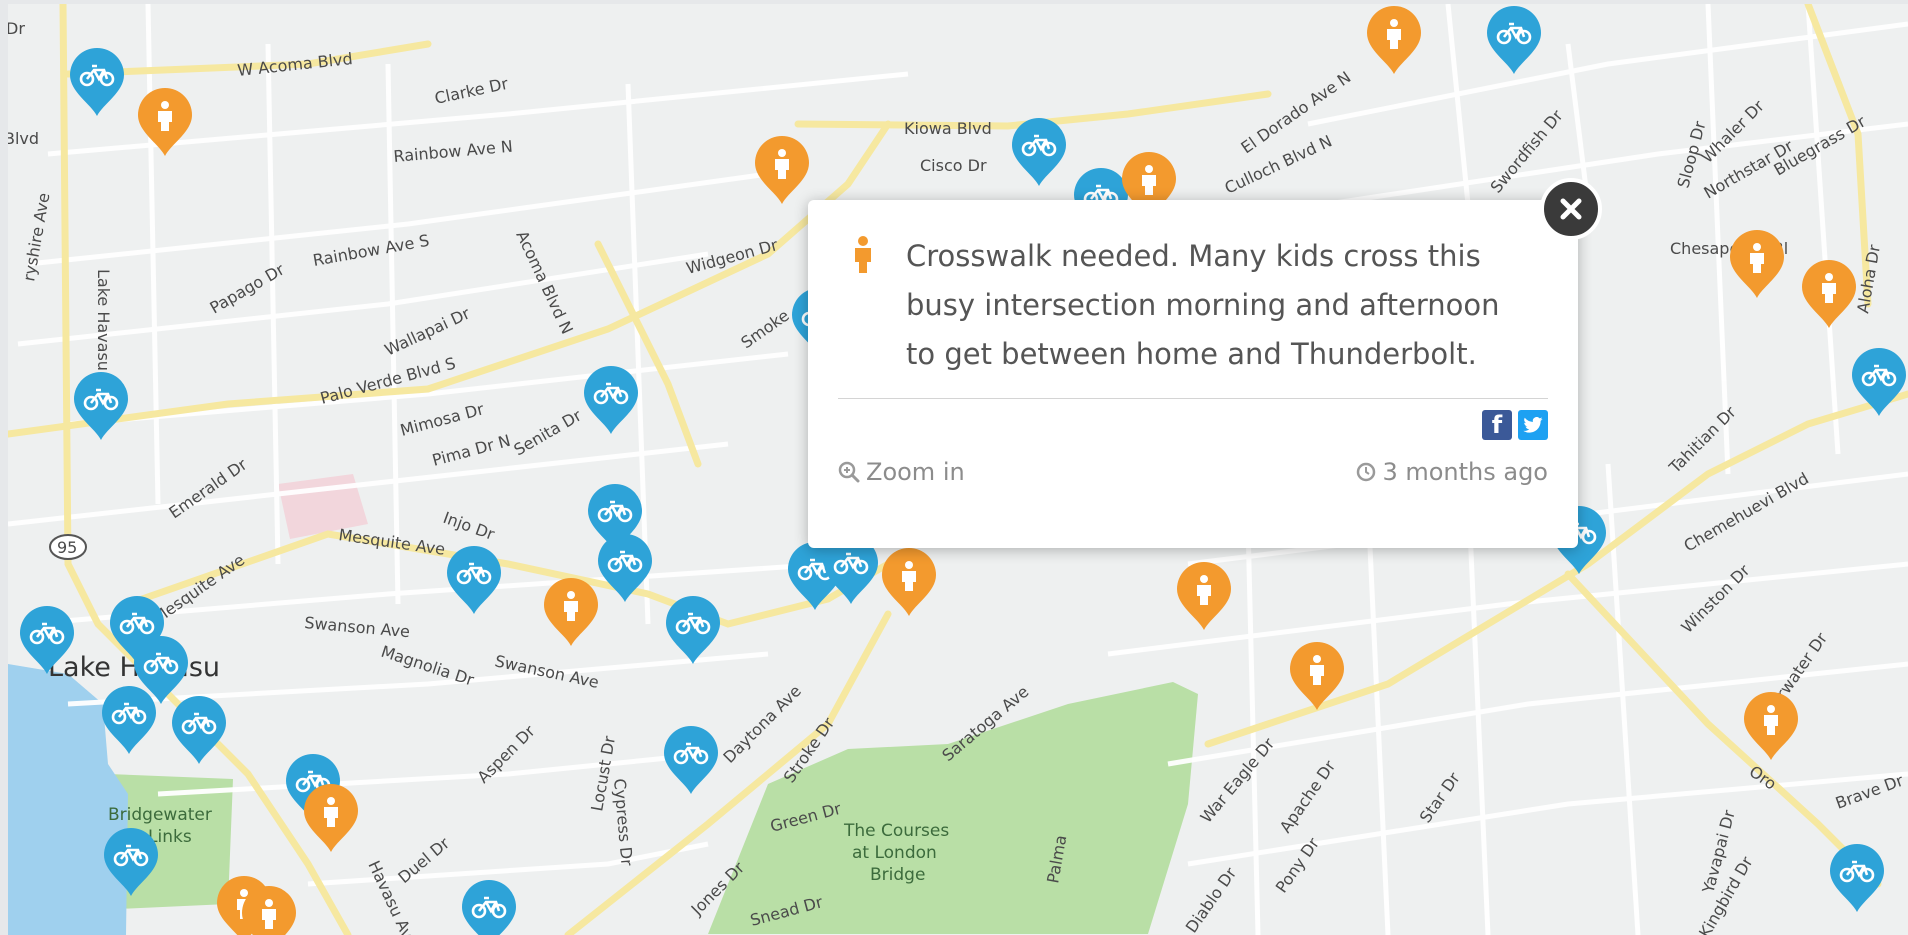  I want to click on label-shire: ryshire Ave, so click(36, 236).